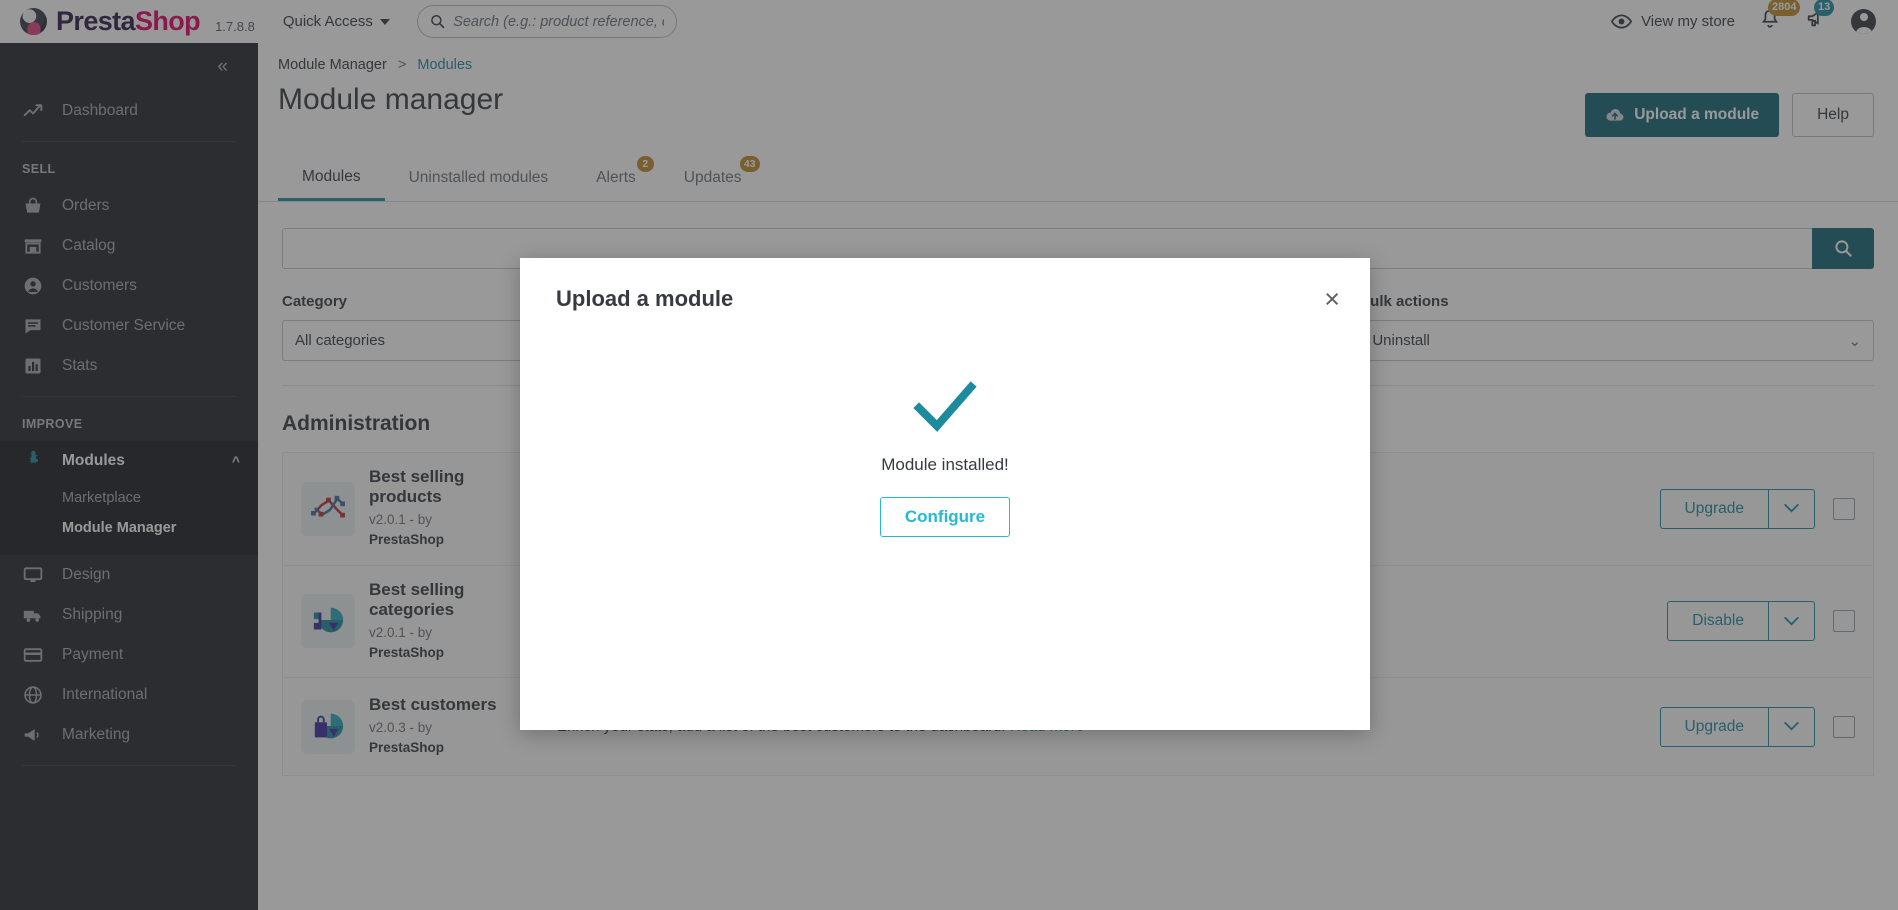  What do you see at coordinates (945, 285) in the screenshot?
I see `modal-header: Upload a module ×` at bounding box center [945, 285].